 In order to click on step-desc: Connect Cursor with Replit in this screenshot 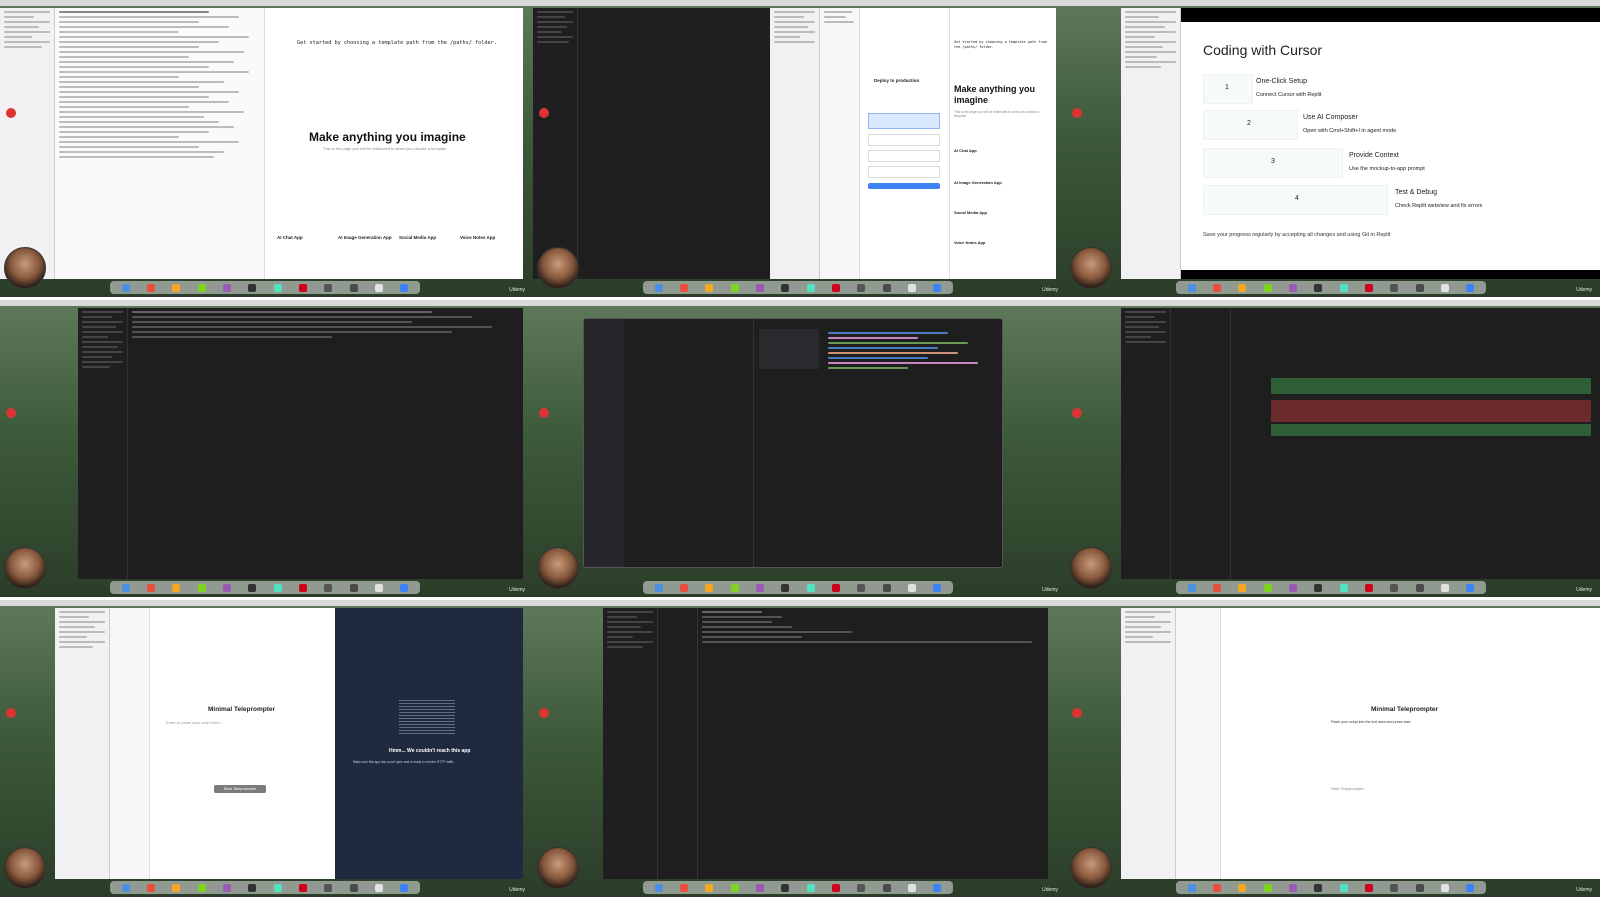, I will do `click(1289, 95)`.